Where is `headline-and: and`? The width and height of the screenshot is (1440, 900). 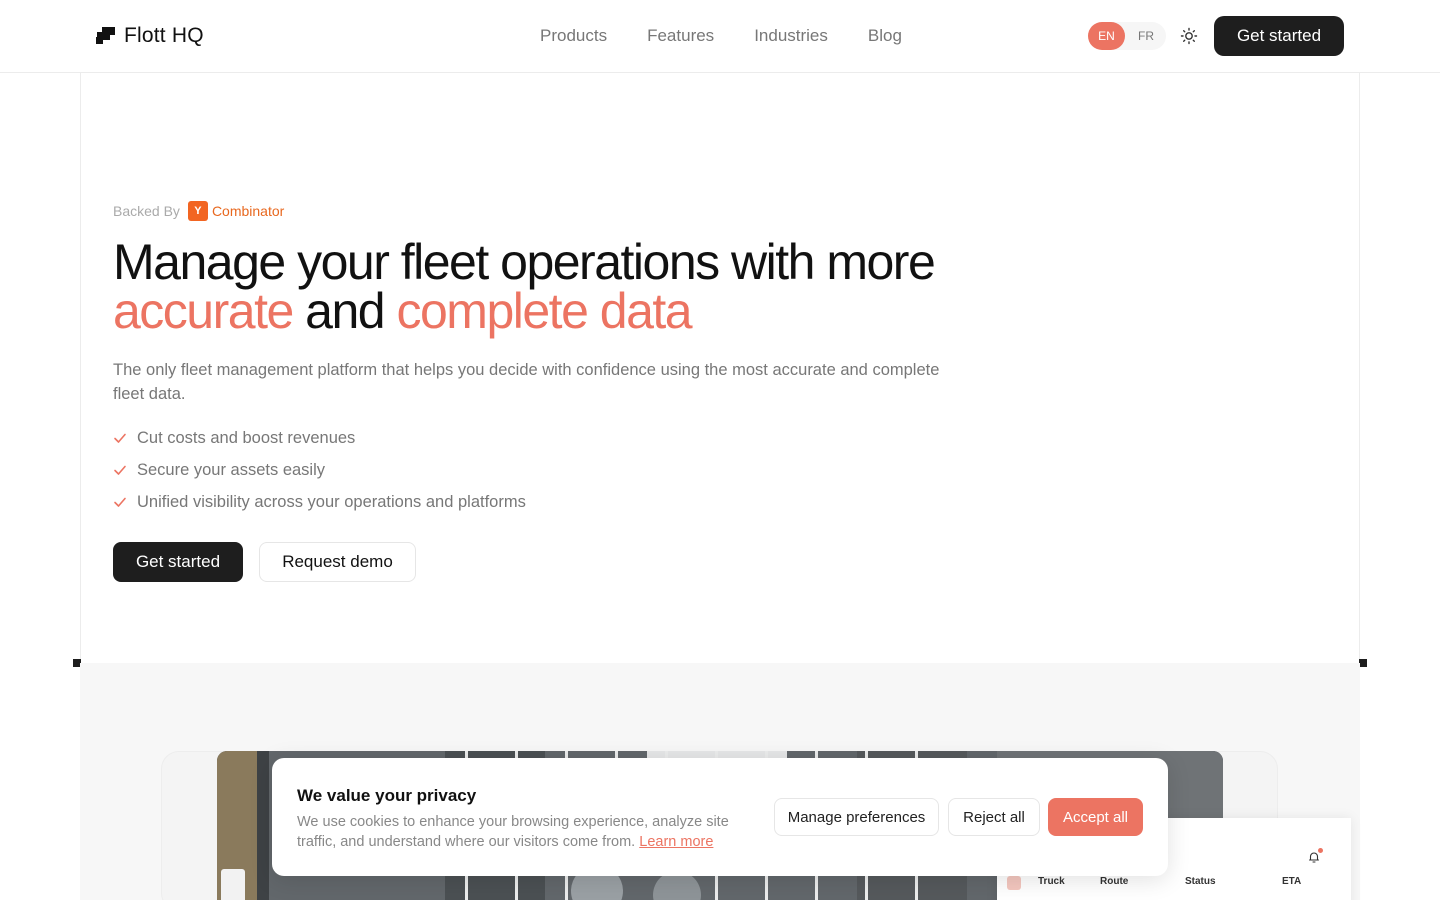
headline-and: and is located at coordinates (344, 311).